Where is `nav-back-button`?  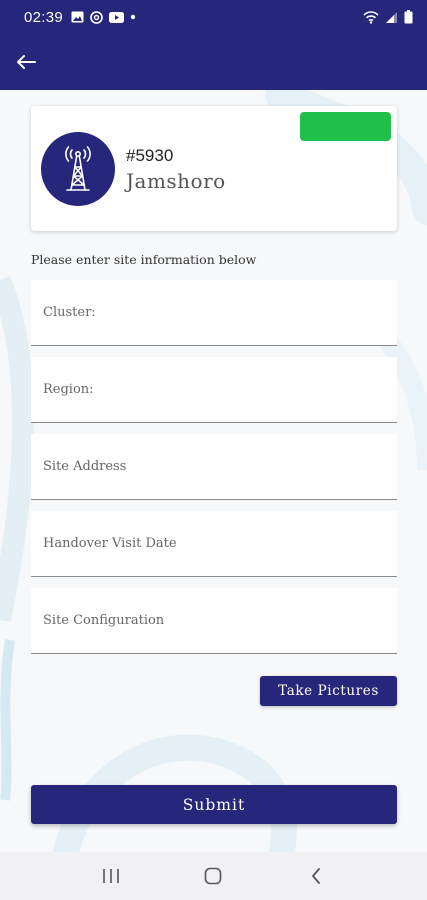
nav-back-button is located at coordinates (316, 876).